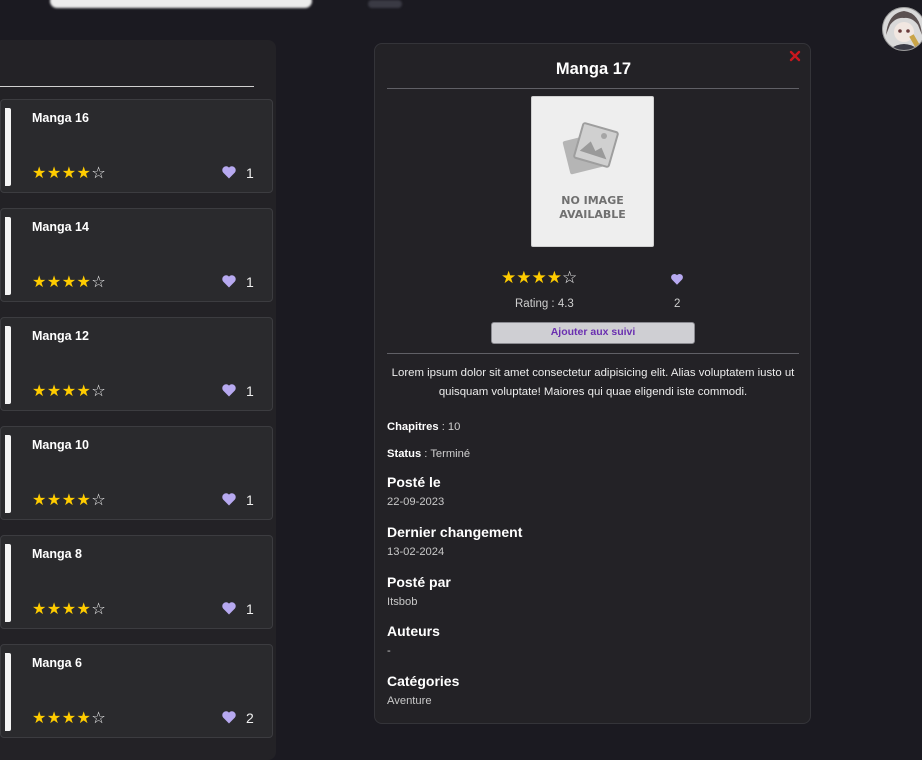  Describe the element at coordinates (127, 86) in the screenshot. I see `list-divider` at that location.